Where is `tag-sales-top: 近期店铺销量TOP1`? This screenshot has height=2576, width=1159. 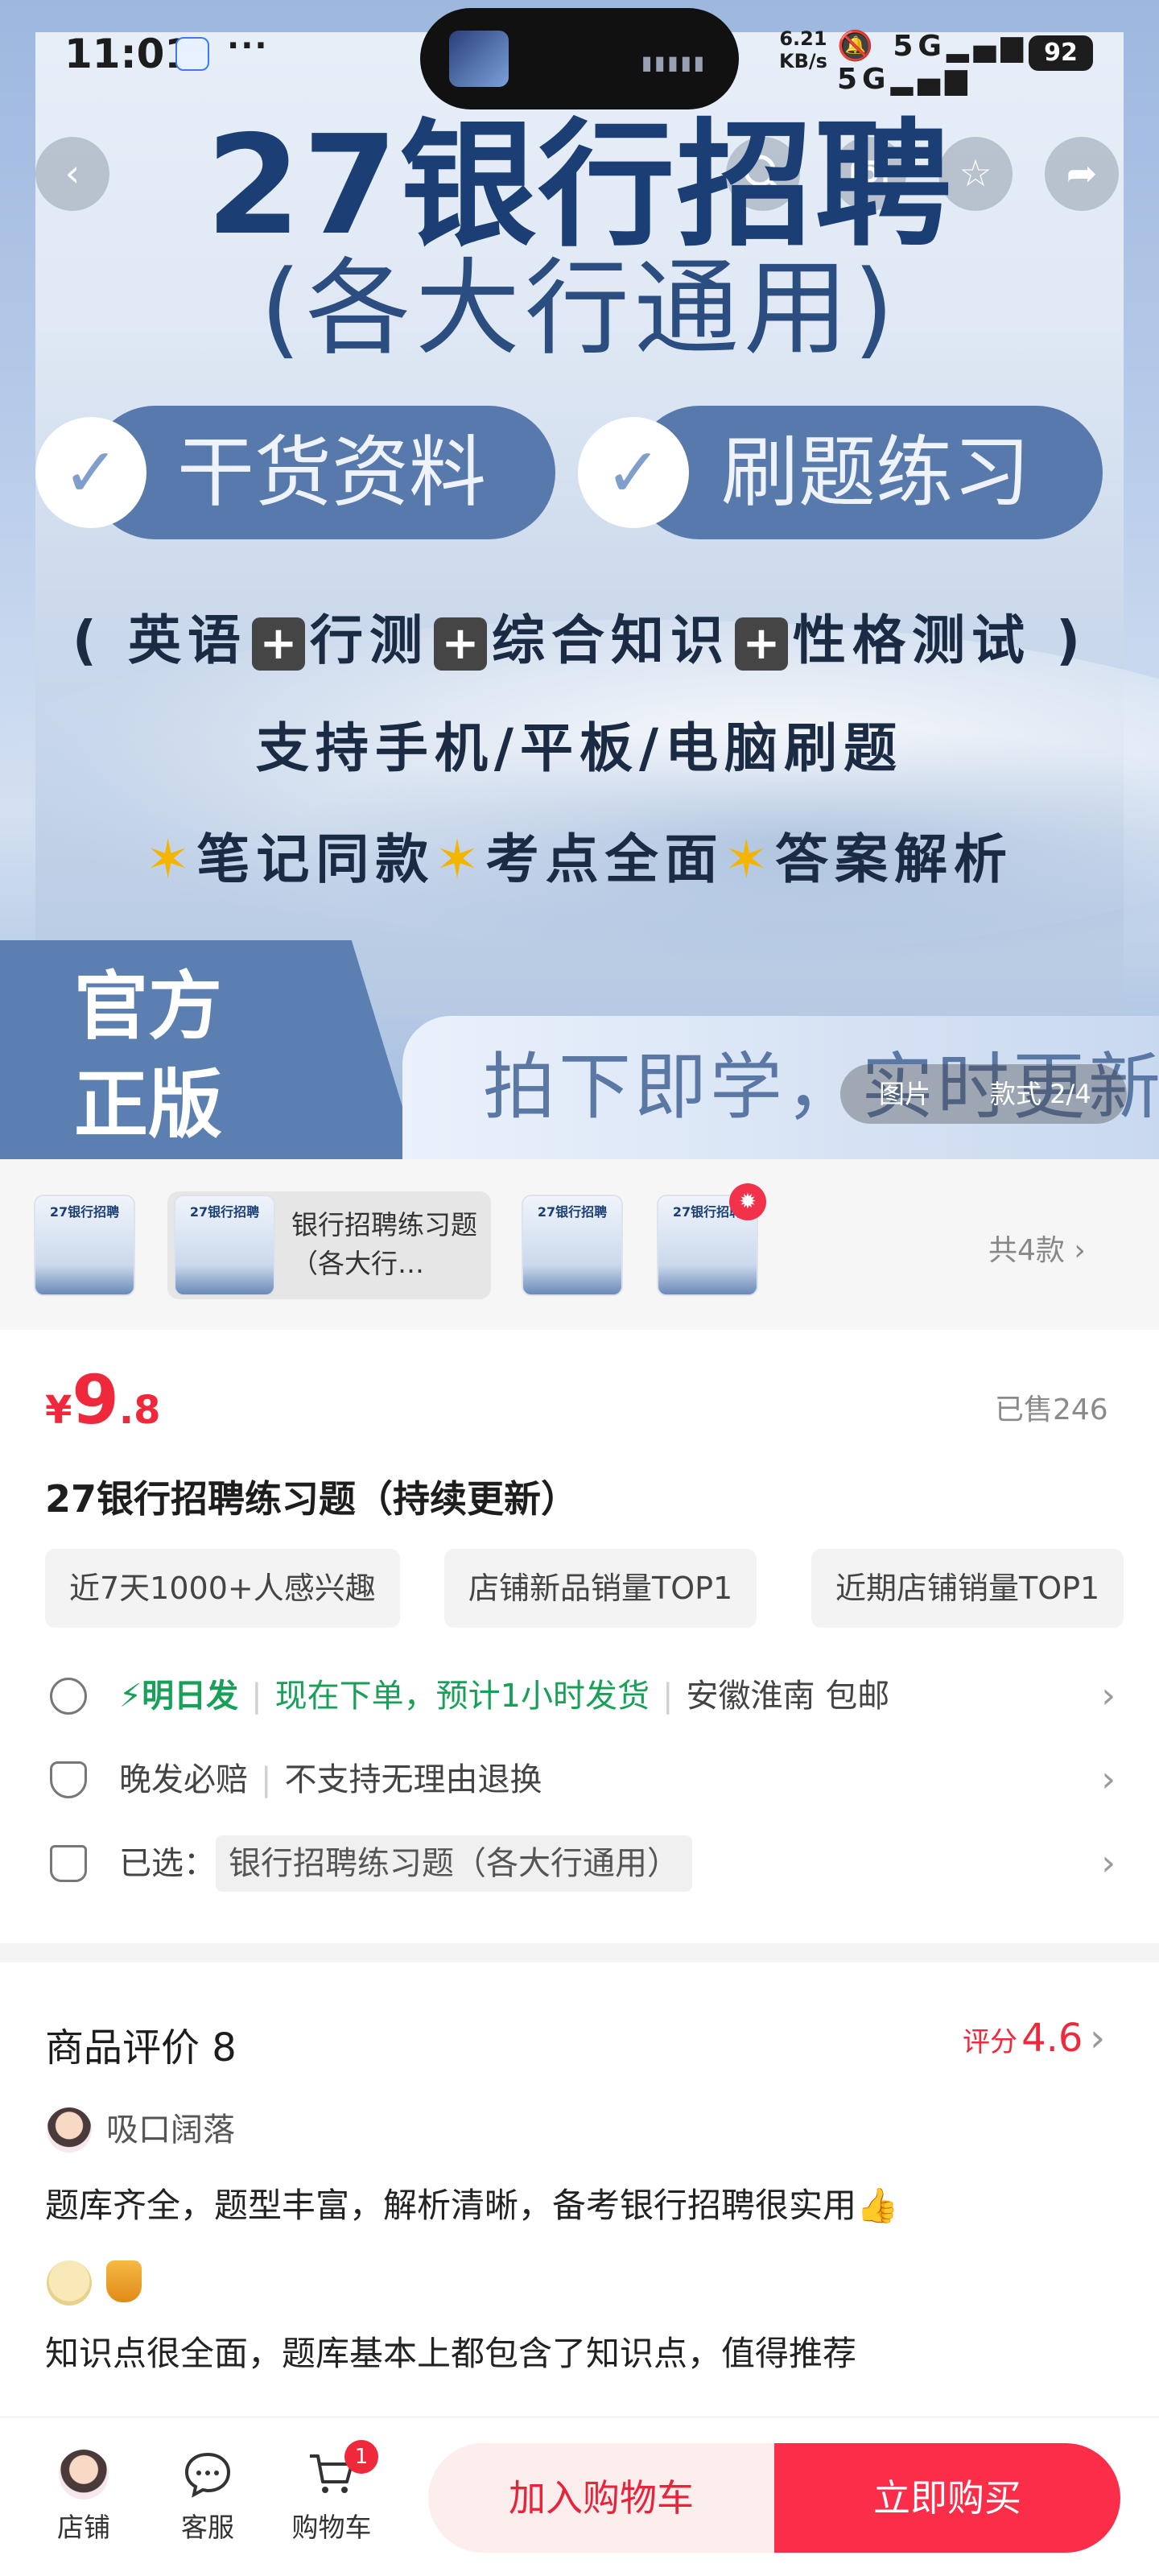
tag-sales-top: 近期店铺销量TOP1 is located at coordinates (967, 1588).